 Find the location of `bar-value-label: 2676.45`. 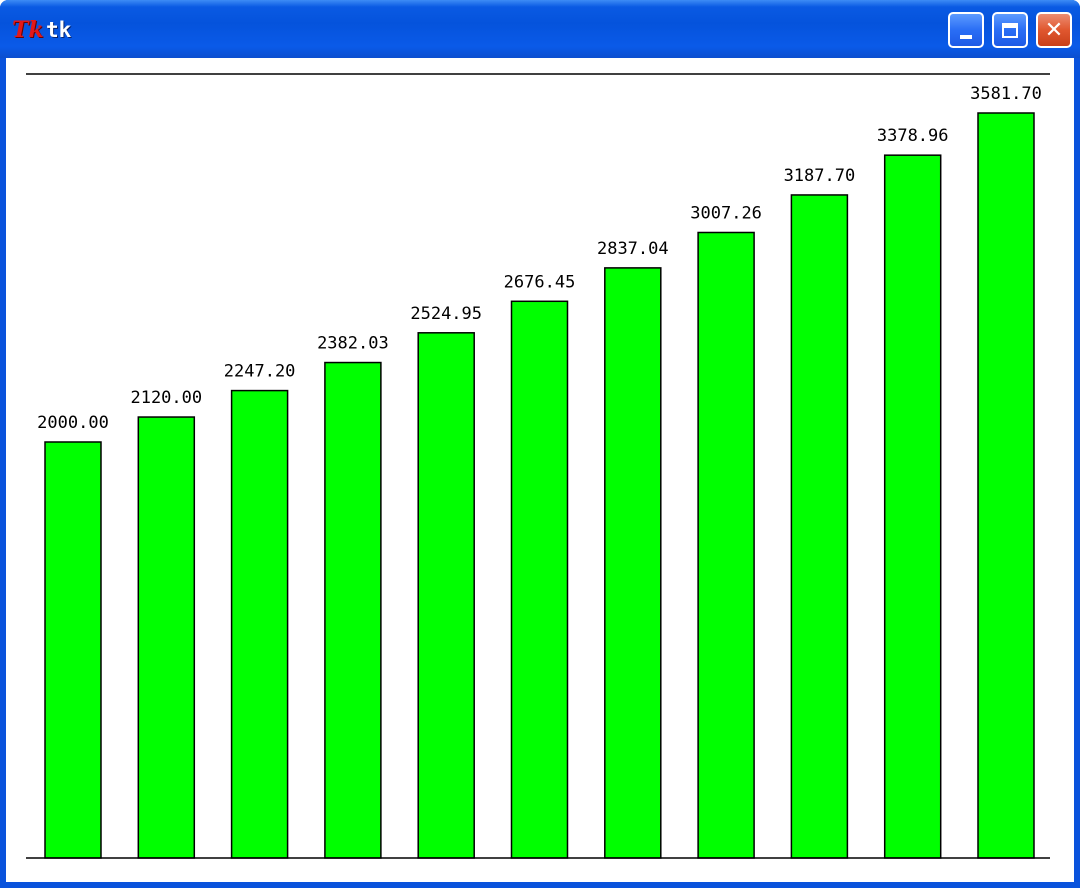

bar-value-label: 2676.45 is located at coordinates (540, 282).